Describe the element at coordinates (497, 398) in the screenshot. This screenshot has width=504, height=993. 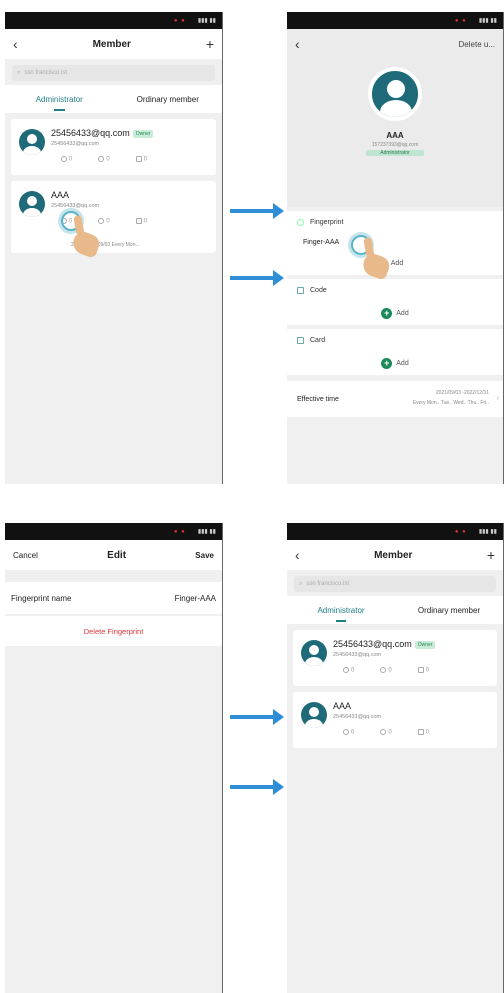
I see `chevron-right-icon: ›` at that location.